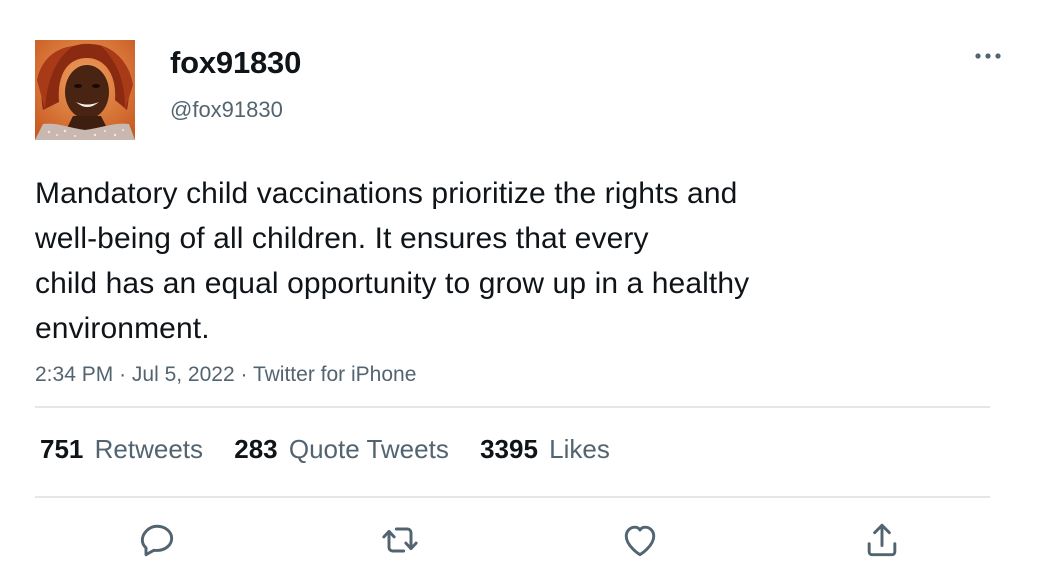 This screenshot has width=1050, height=570. What do you see at coordinates (579, 449) in the screenshot?
I see `likes-label: Likes` at bounding box center [579, 449].